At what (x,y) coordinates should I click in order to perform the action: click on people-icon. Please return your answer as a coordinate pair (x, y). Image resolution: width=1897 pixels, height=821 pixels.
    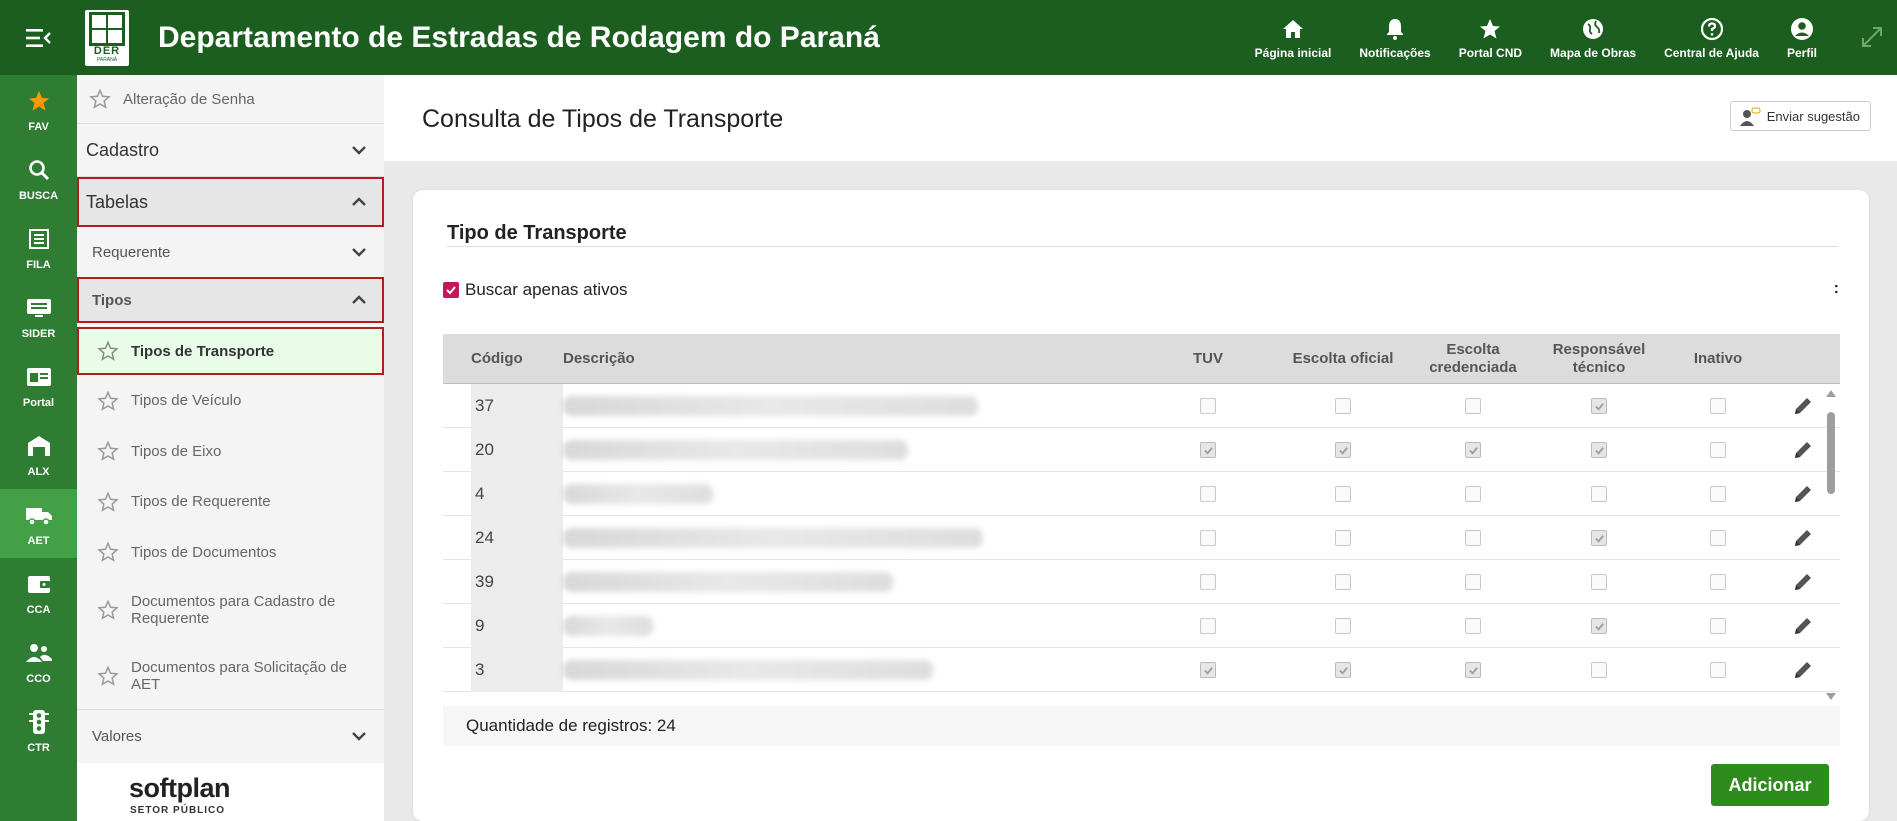
    Looking at the image, I should click on (39, 653).